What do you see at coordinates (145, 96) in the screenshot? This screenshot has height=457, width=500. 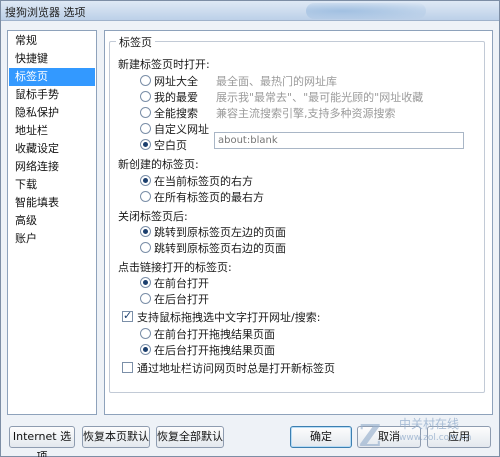 I see `radio-my-favorites` at bounding box center [145, 96].